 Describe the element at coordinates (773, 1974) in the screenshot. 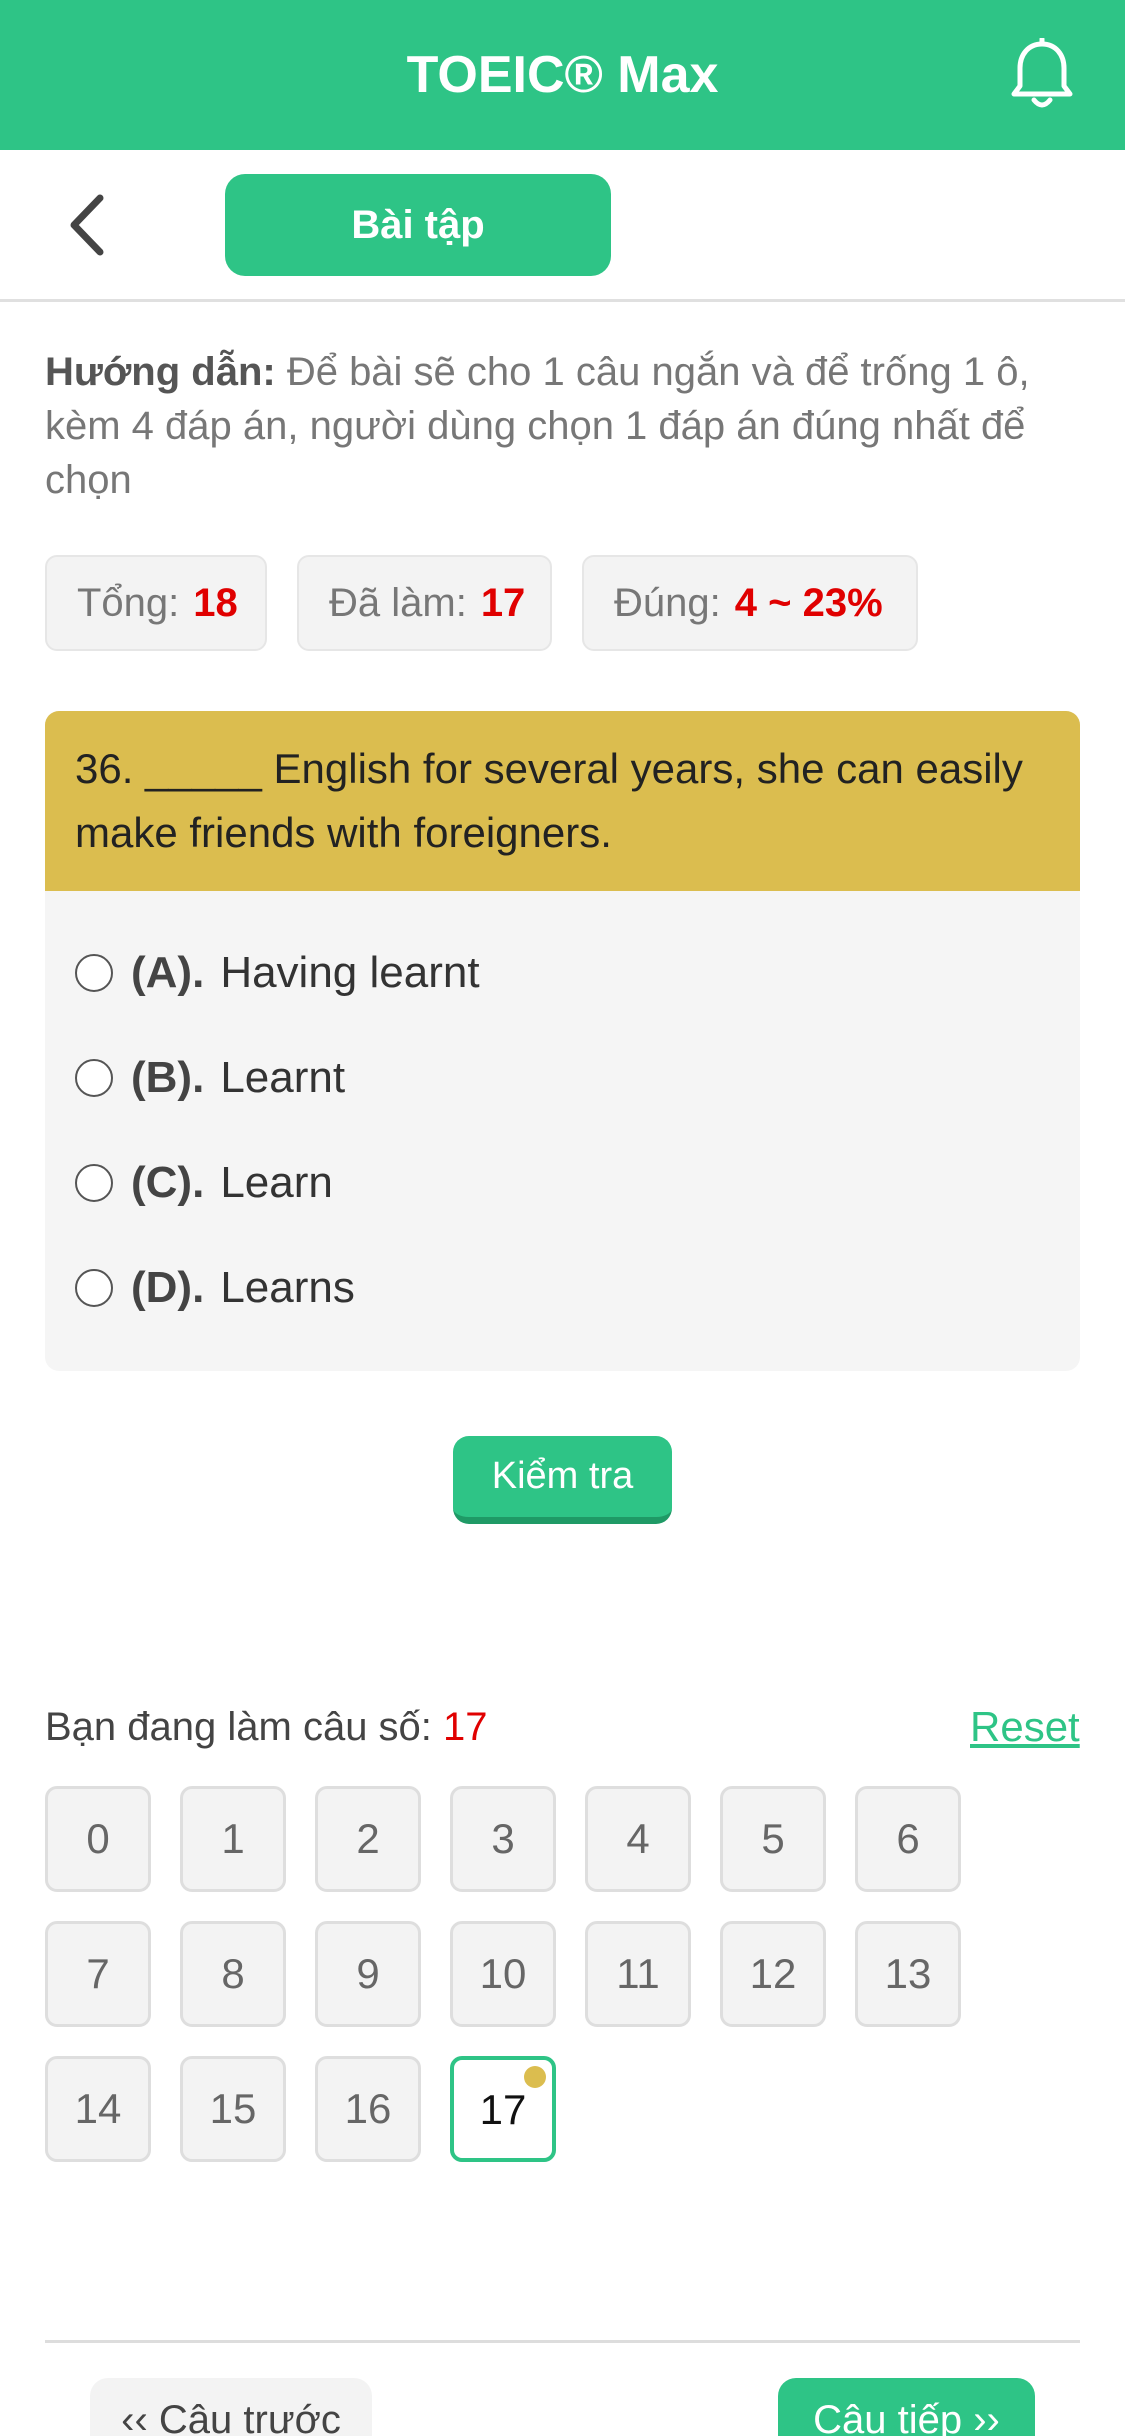

I see `question-number-button: 12` at that location.